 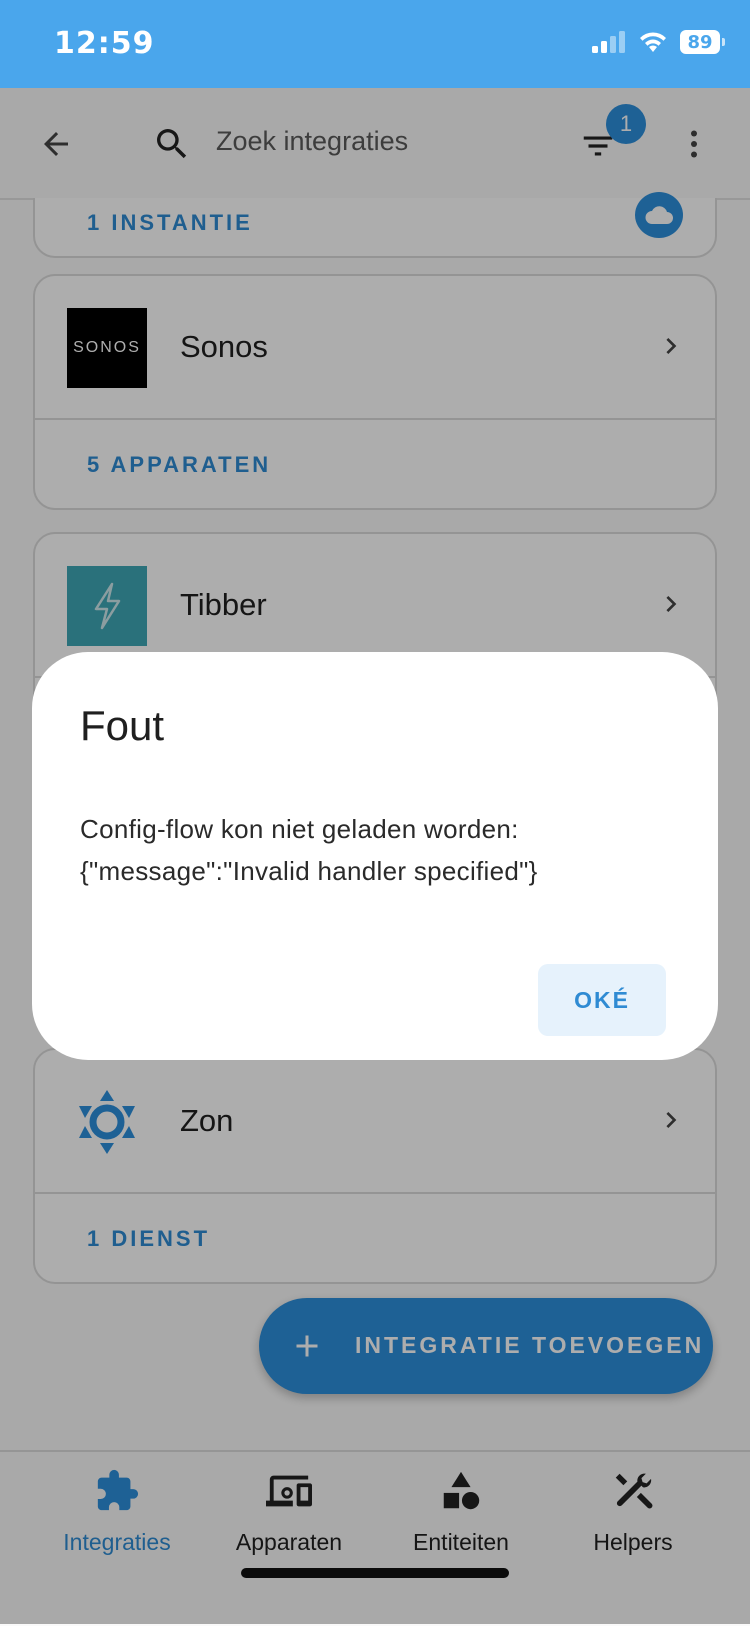 What do you see at coordinates (608, 42) in the screenshot?
I see `cellular-signal-icon` at bounding box center [608, 42].